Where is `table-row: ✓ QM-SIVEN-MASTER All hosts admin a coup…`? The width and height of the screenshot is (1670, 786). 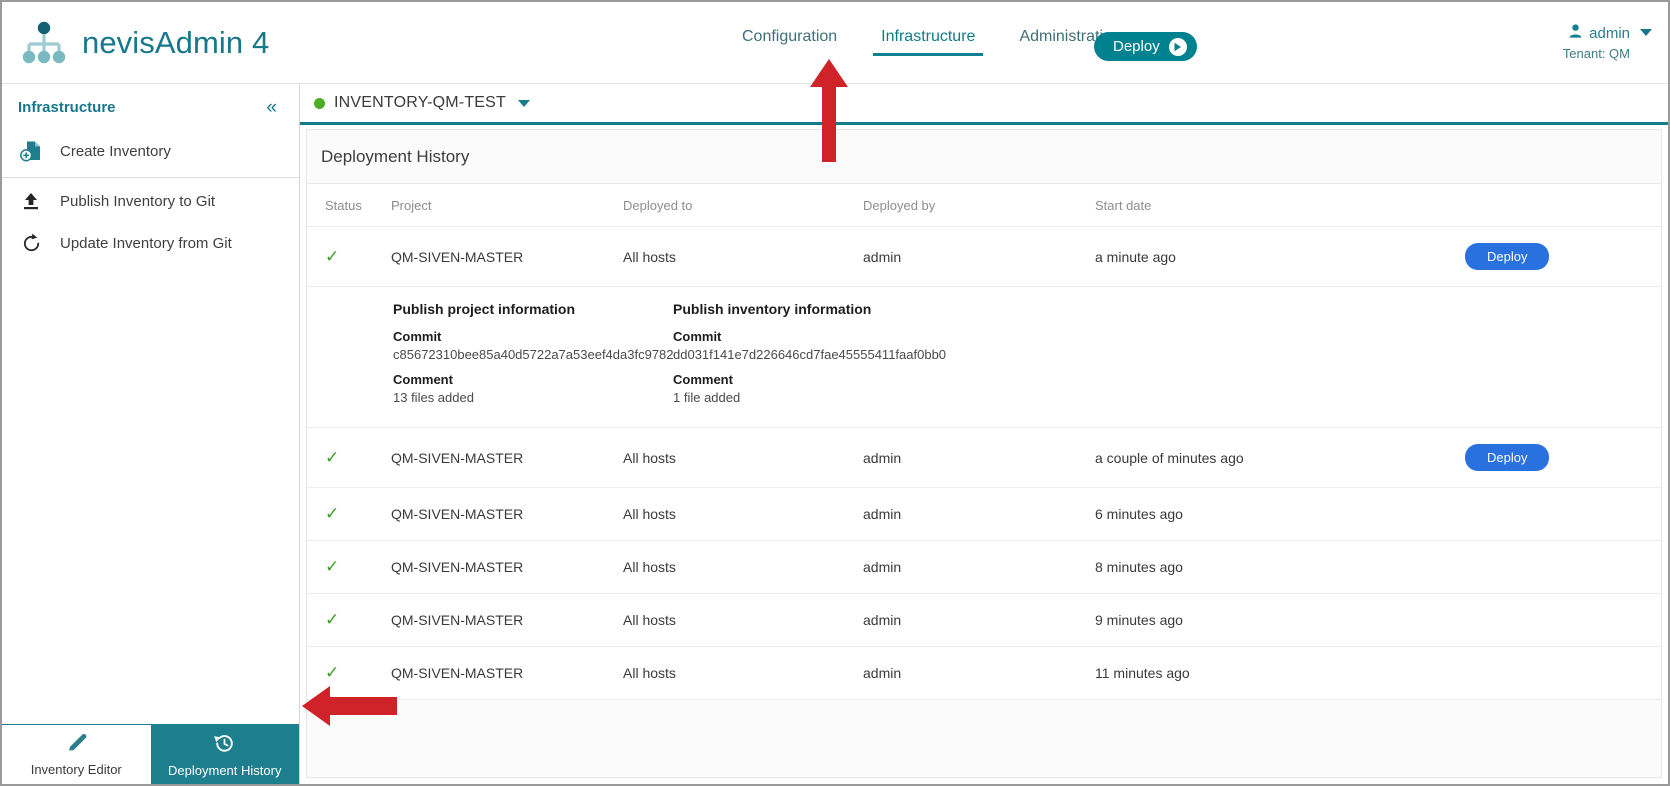
table-row: ✓ QM-SIVEN-MASTER All hosts admin a coup… is located at coordinates (984, 457).